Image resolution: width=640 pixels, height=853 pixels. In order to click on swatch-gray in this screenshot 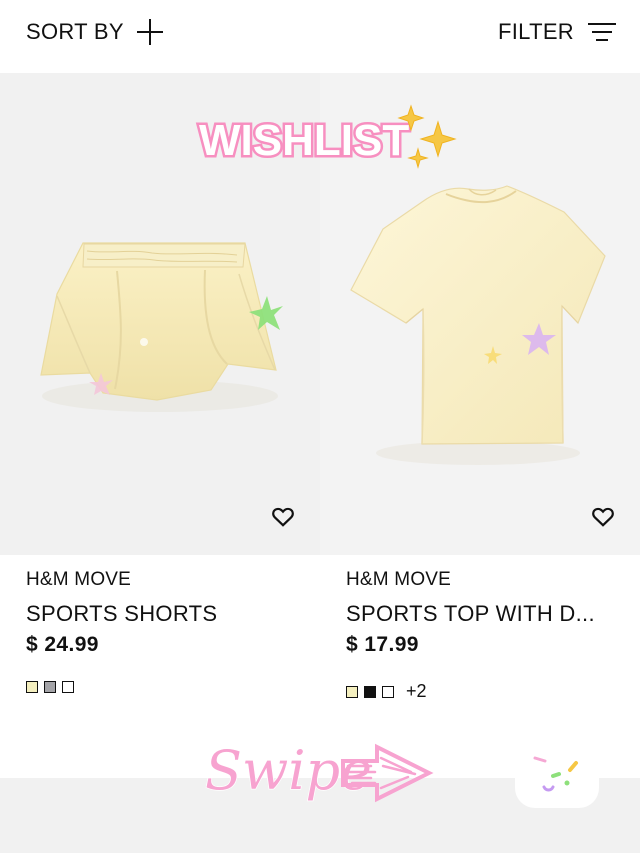, I will do `click(50, 687)`.